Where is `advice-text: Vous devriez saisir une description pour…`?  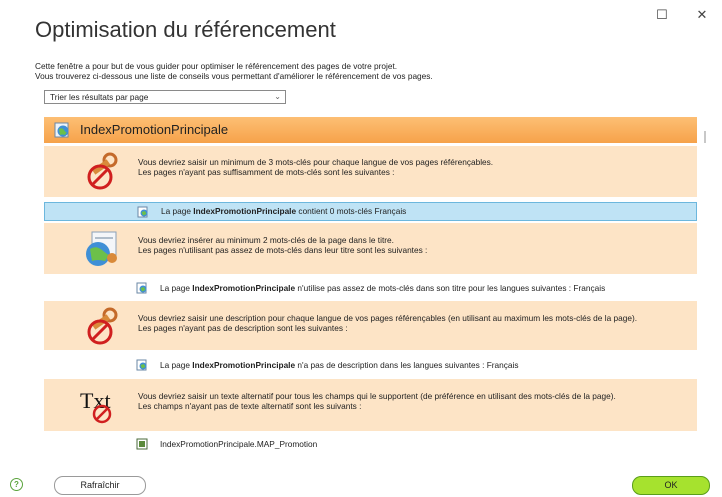 advice-text: Vous devriez saisir une description pour… is located at coordinates (387, 323).